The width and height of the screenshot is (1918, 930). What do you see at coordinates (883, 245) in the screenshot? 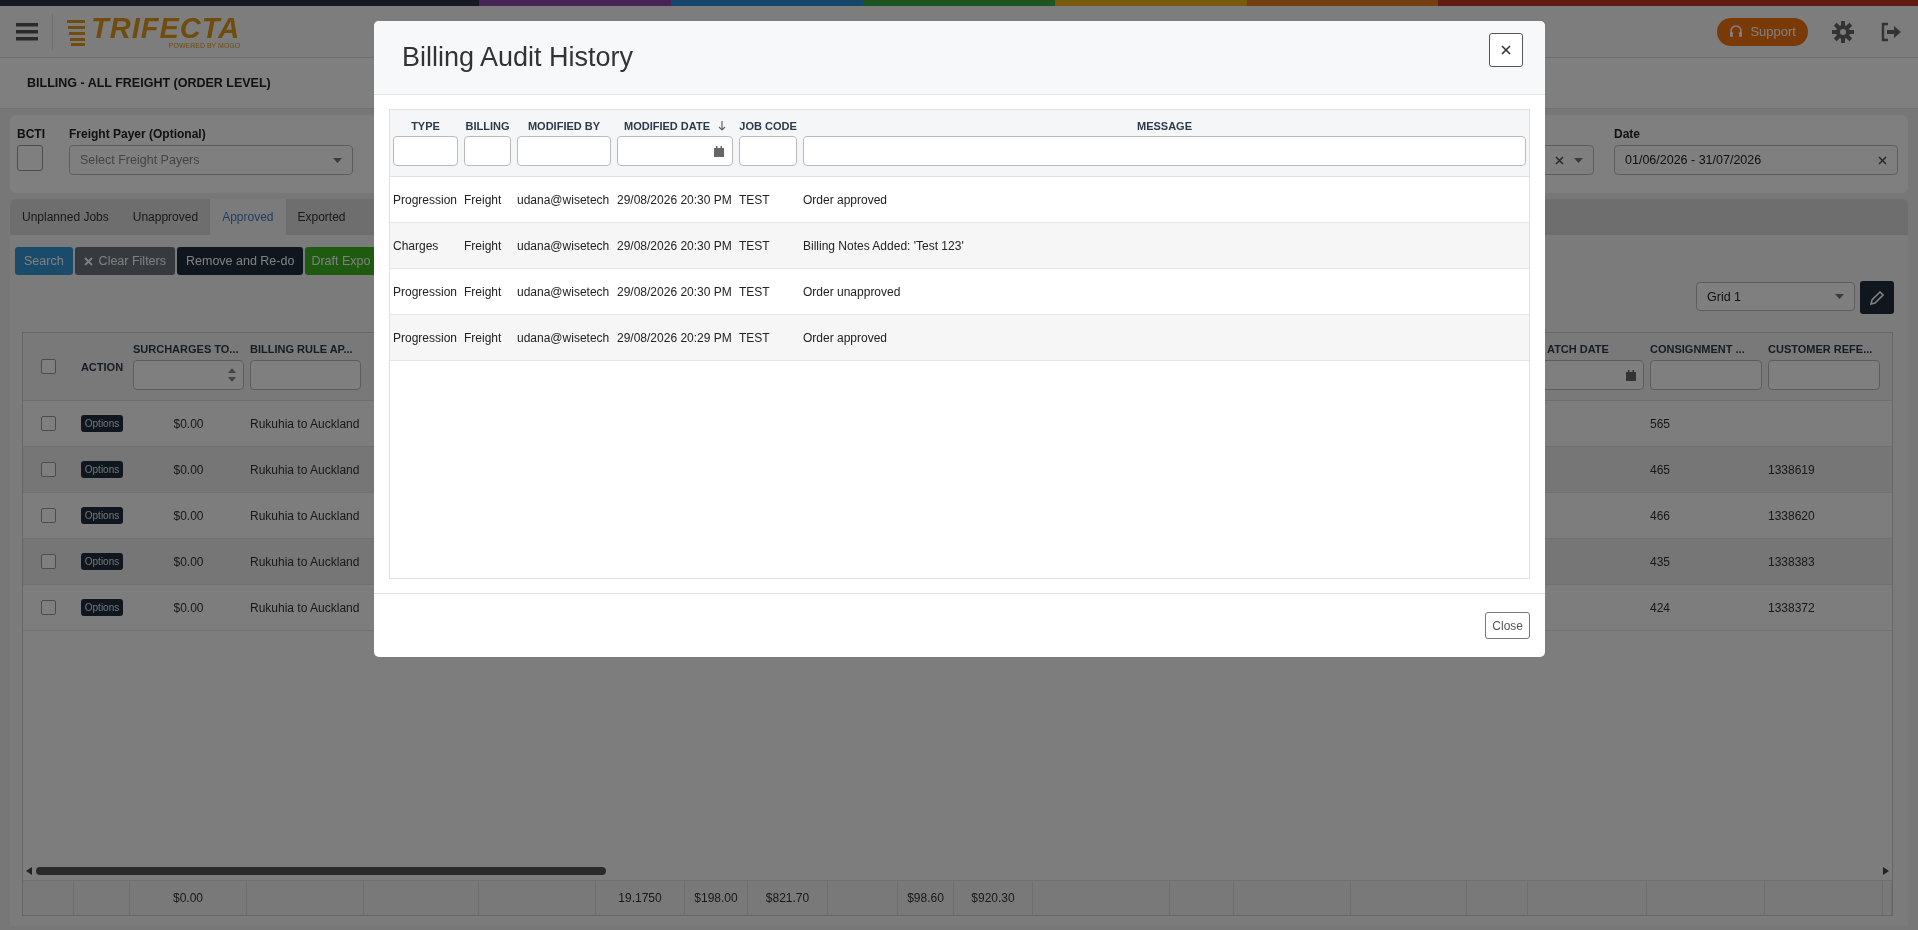
I see `table-cell-text: Billing Notes Added: 'Test 123'` at bounding box center [883, 245].